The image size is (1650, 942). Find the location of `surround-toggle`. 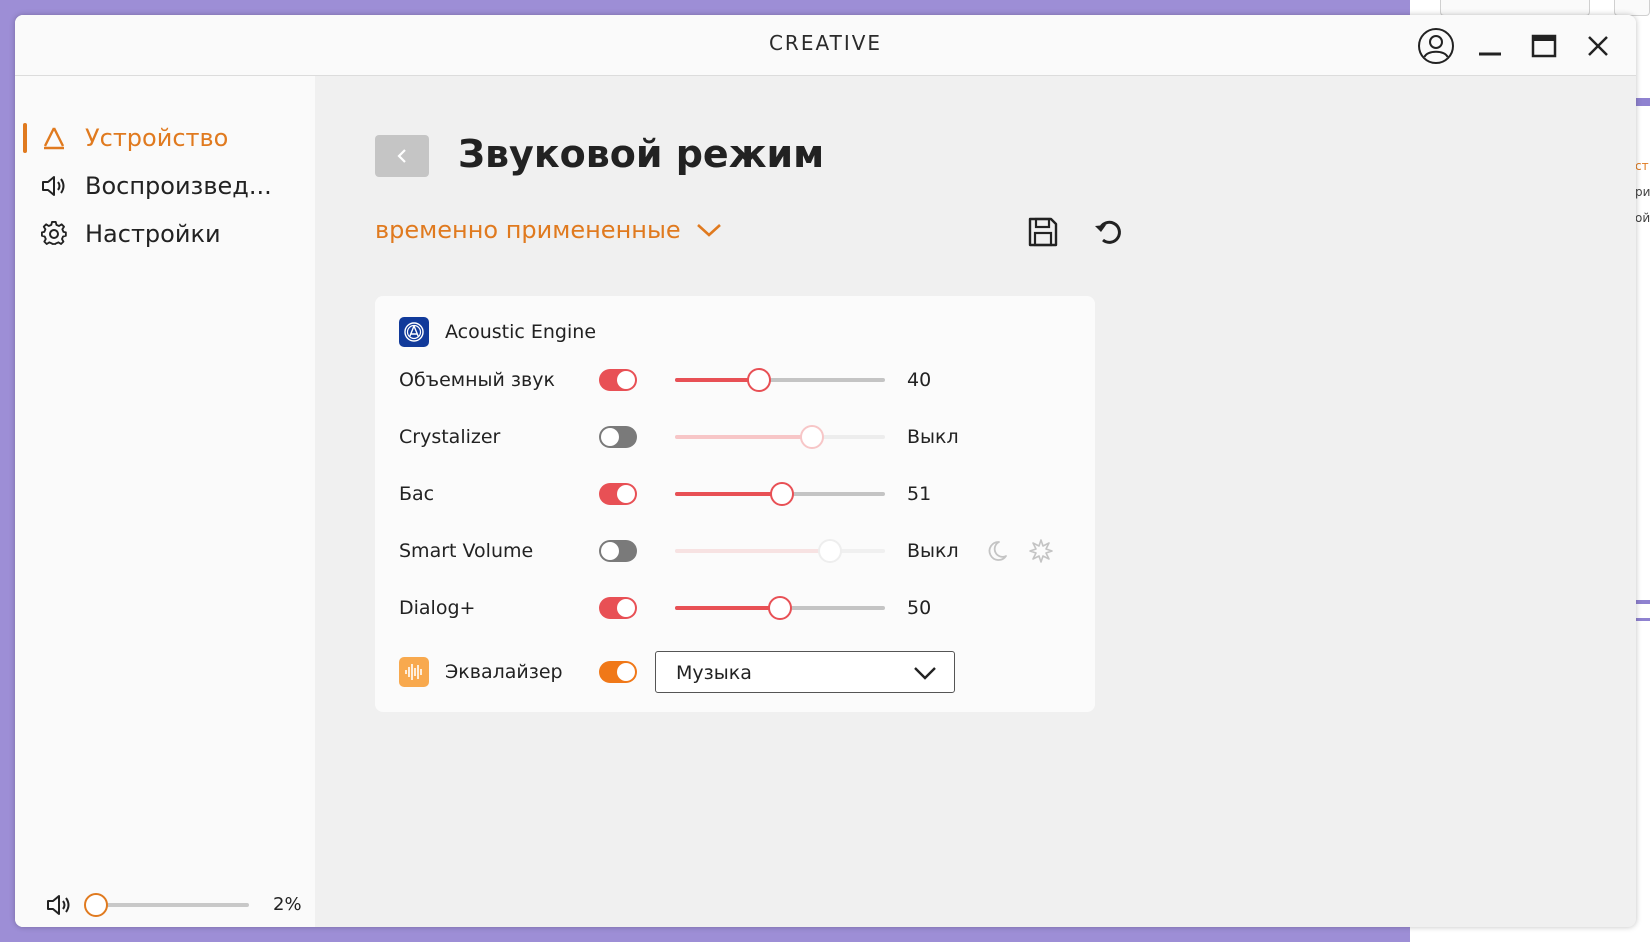

surround-toggle is located at coordinates (618, 380).